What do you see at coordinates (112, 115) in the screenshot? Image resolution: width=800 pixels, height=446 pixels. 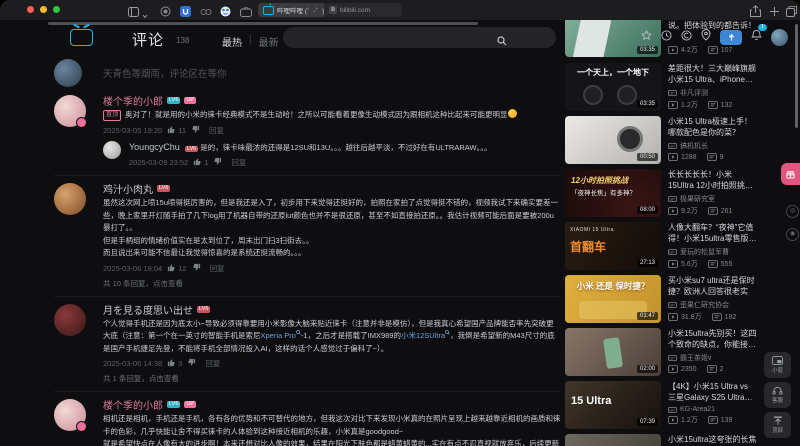 I see `pinned-badge: 置顶` at bounding box center [112, 115].